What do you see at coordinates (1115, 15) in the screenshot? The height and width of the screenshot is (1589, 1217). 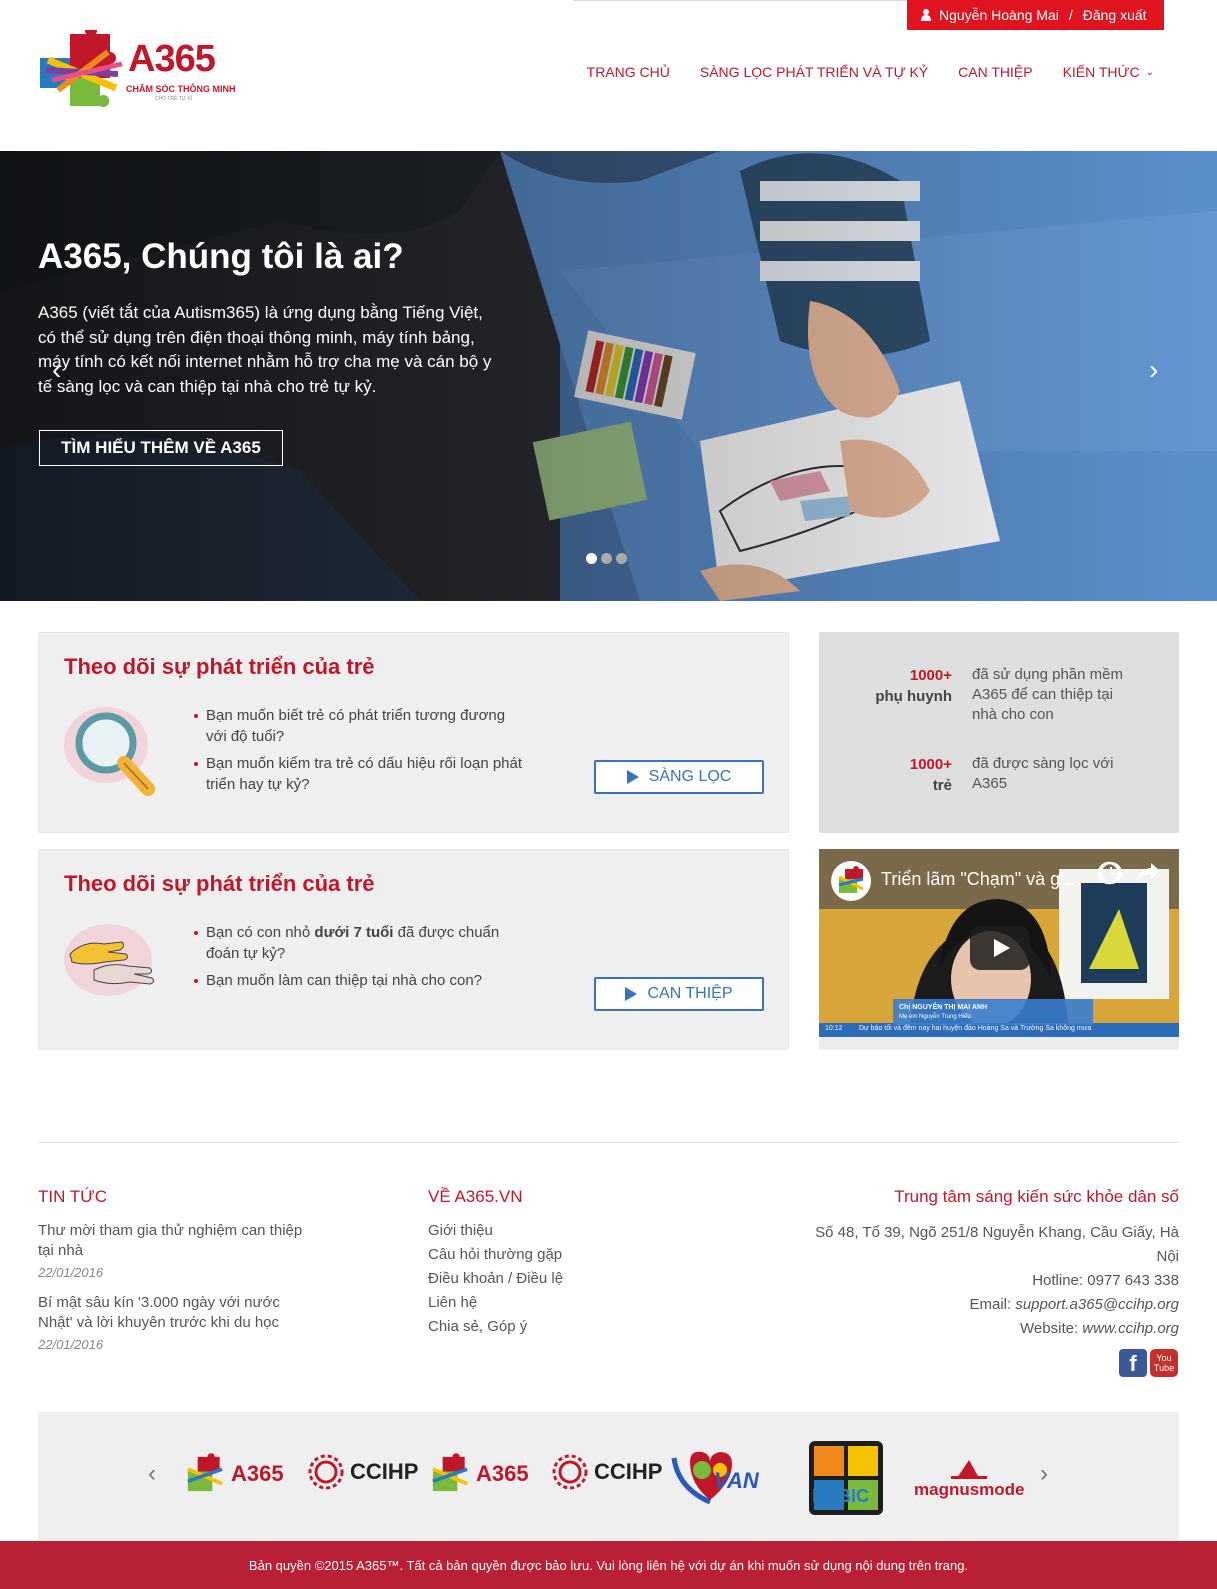 I see `logout-link: Đăng xuất` at bounding box center [1115, 15].